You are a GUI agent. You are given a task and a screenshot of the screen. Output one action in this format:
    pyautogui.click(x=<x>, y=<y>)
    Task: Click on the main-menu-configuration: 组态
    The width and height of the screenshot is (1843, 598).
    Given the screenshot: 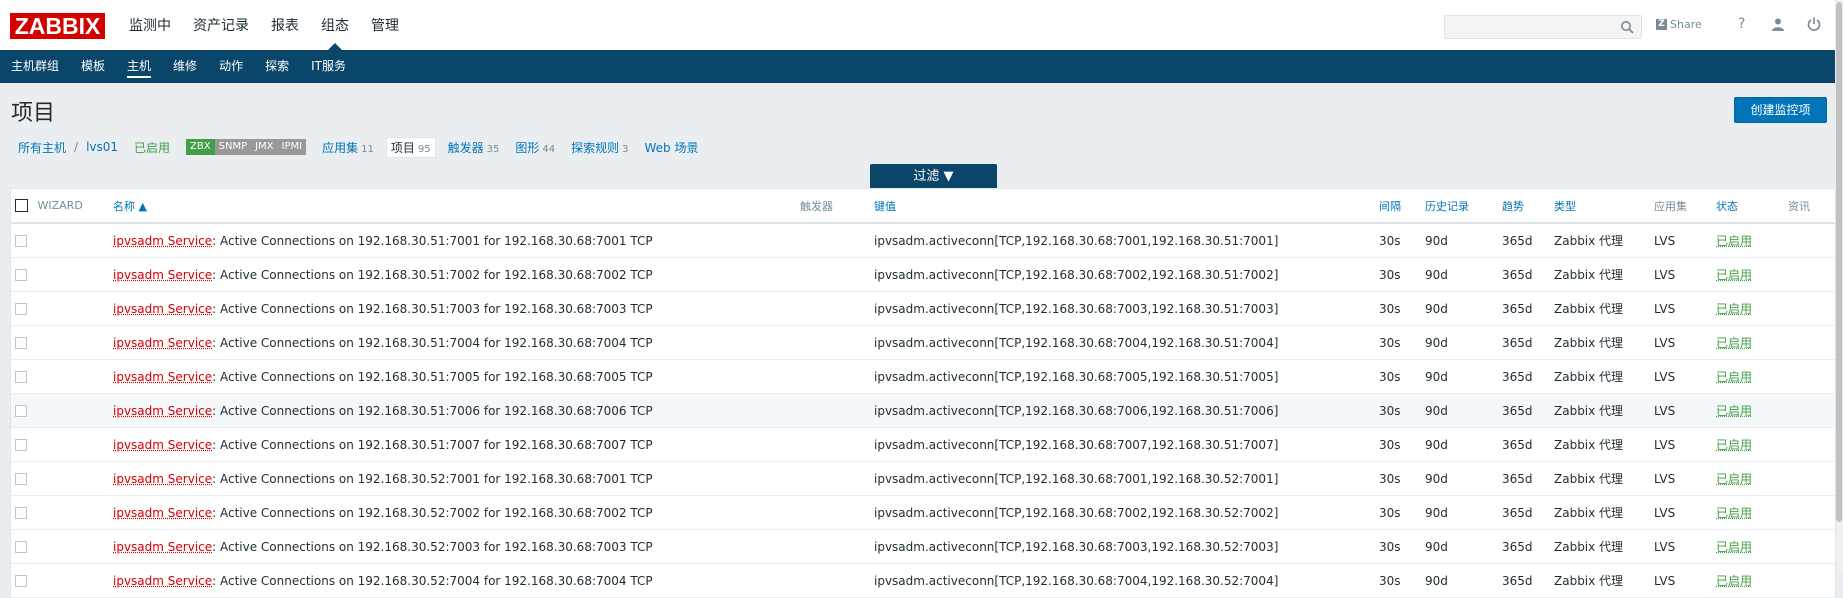 What is the action you would take?
    pyautogui.click(x=335, y=25)
    